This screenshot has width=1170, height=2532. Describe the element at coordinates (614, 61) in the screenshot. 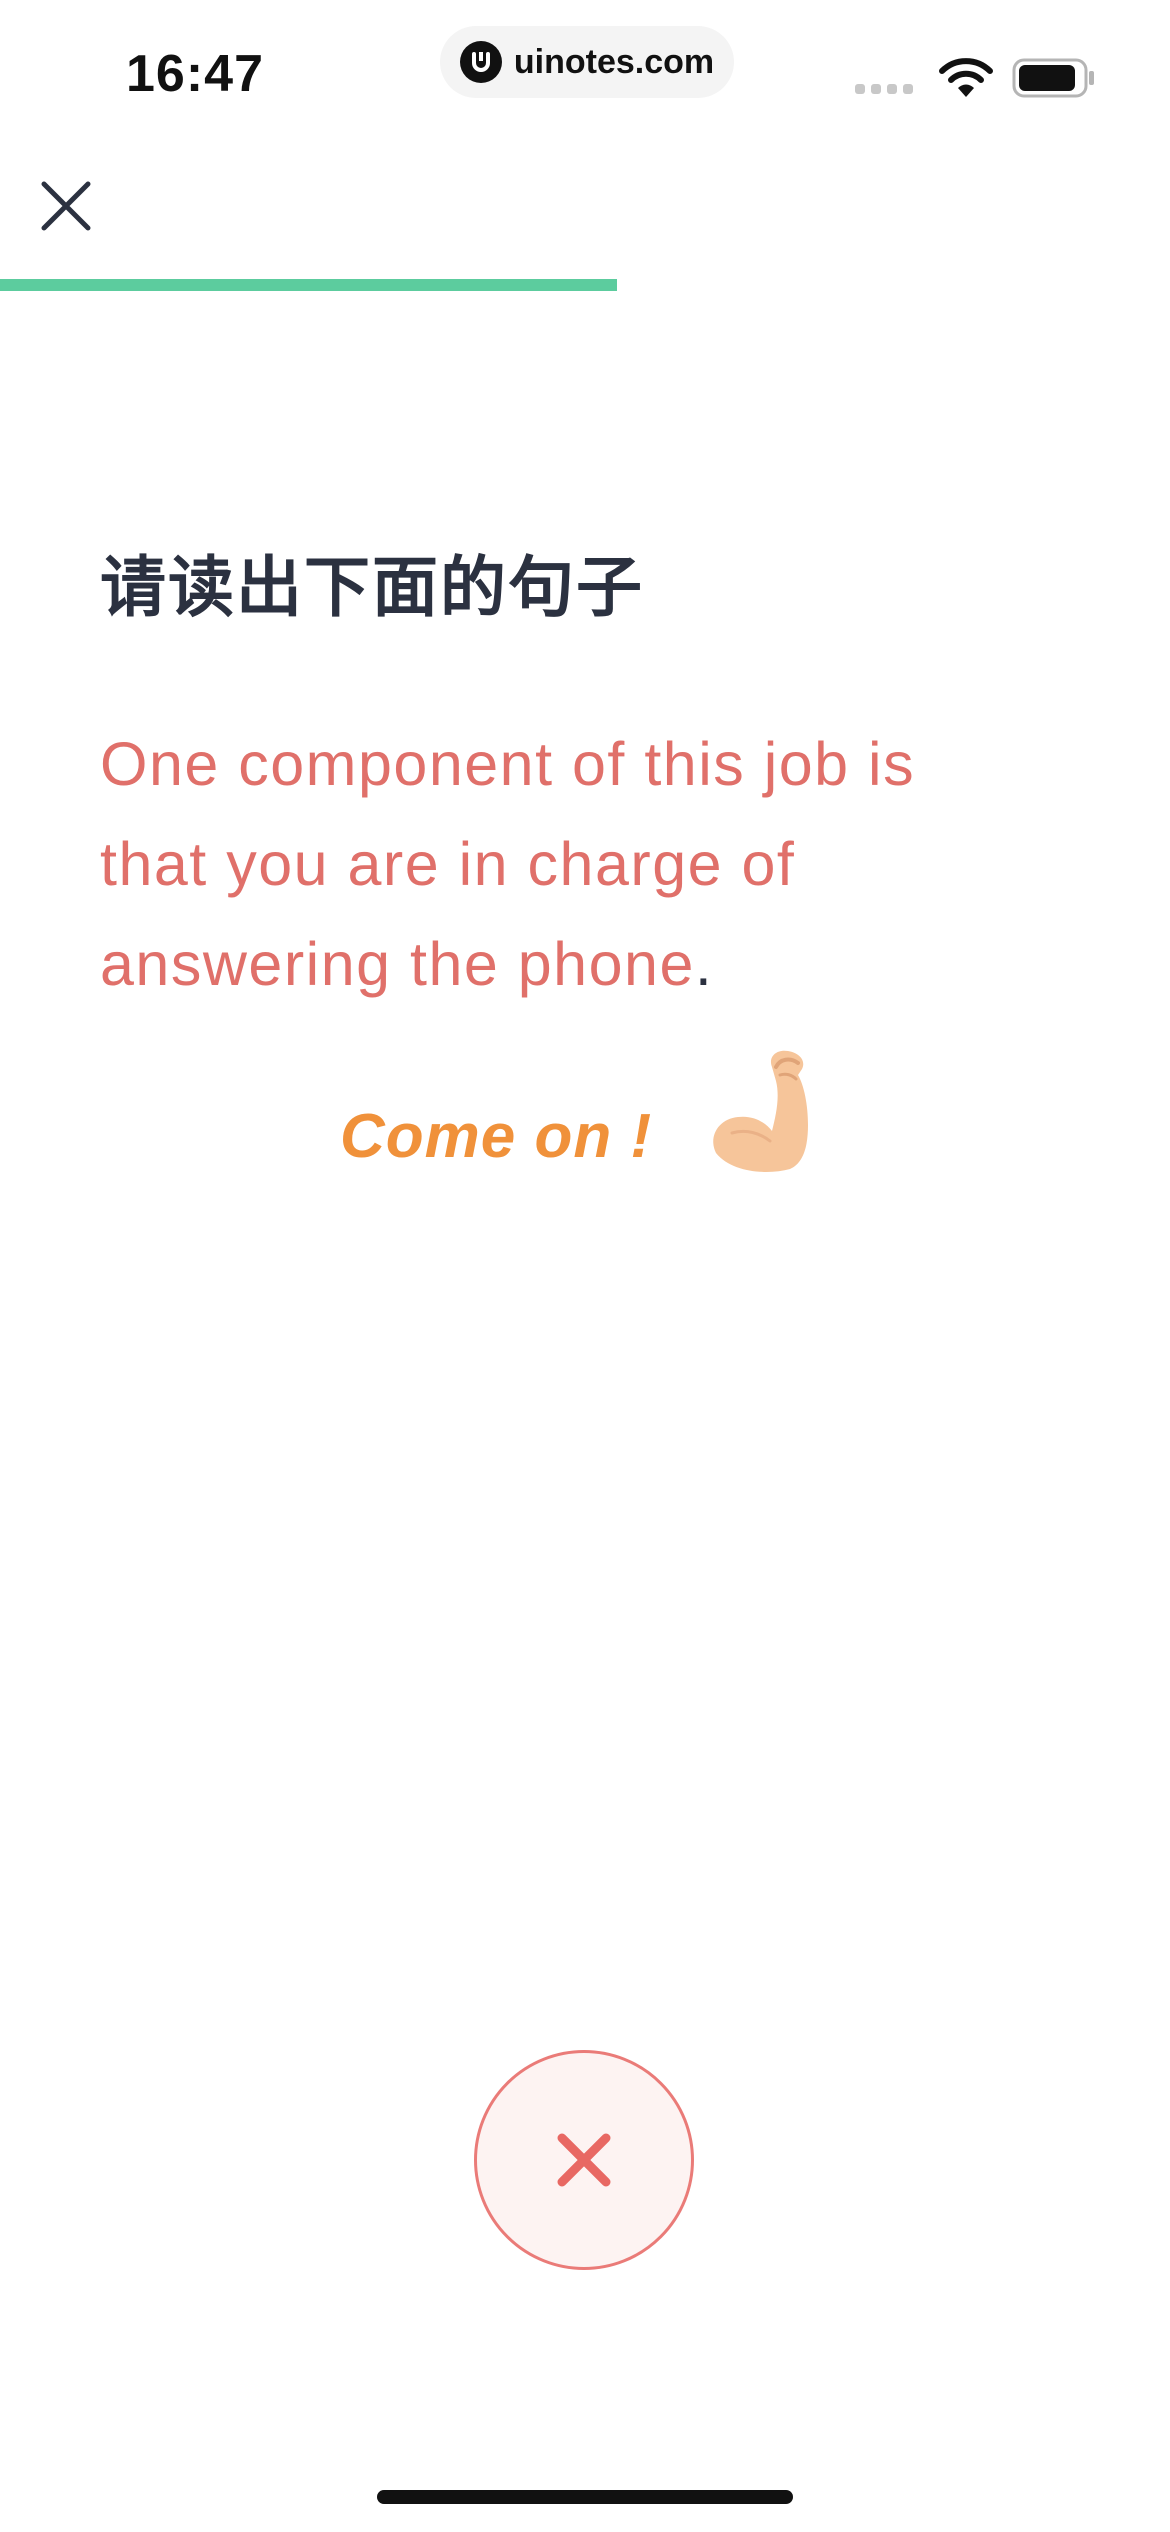

I see `watermark-text: uinotes.com` at that location.